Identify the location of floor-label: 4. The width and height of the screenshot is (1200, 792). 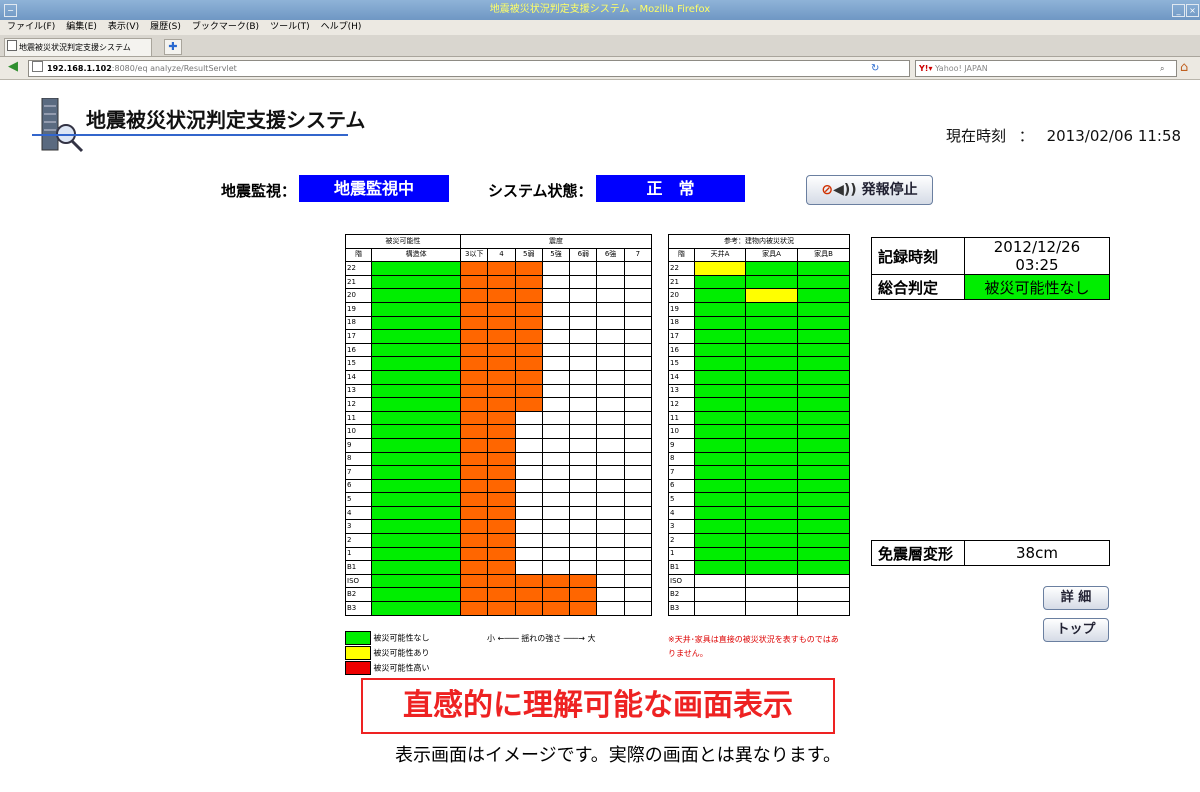
(358, 513).